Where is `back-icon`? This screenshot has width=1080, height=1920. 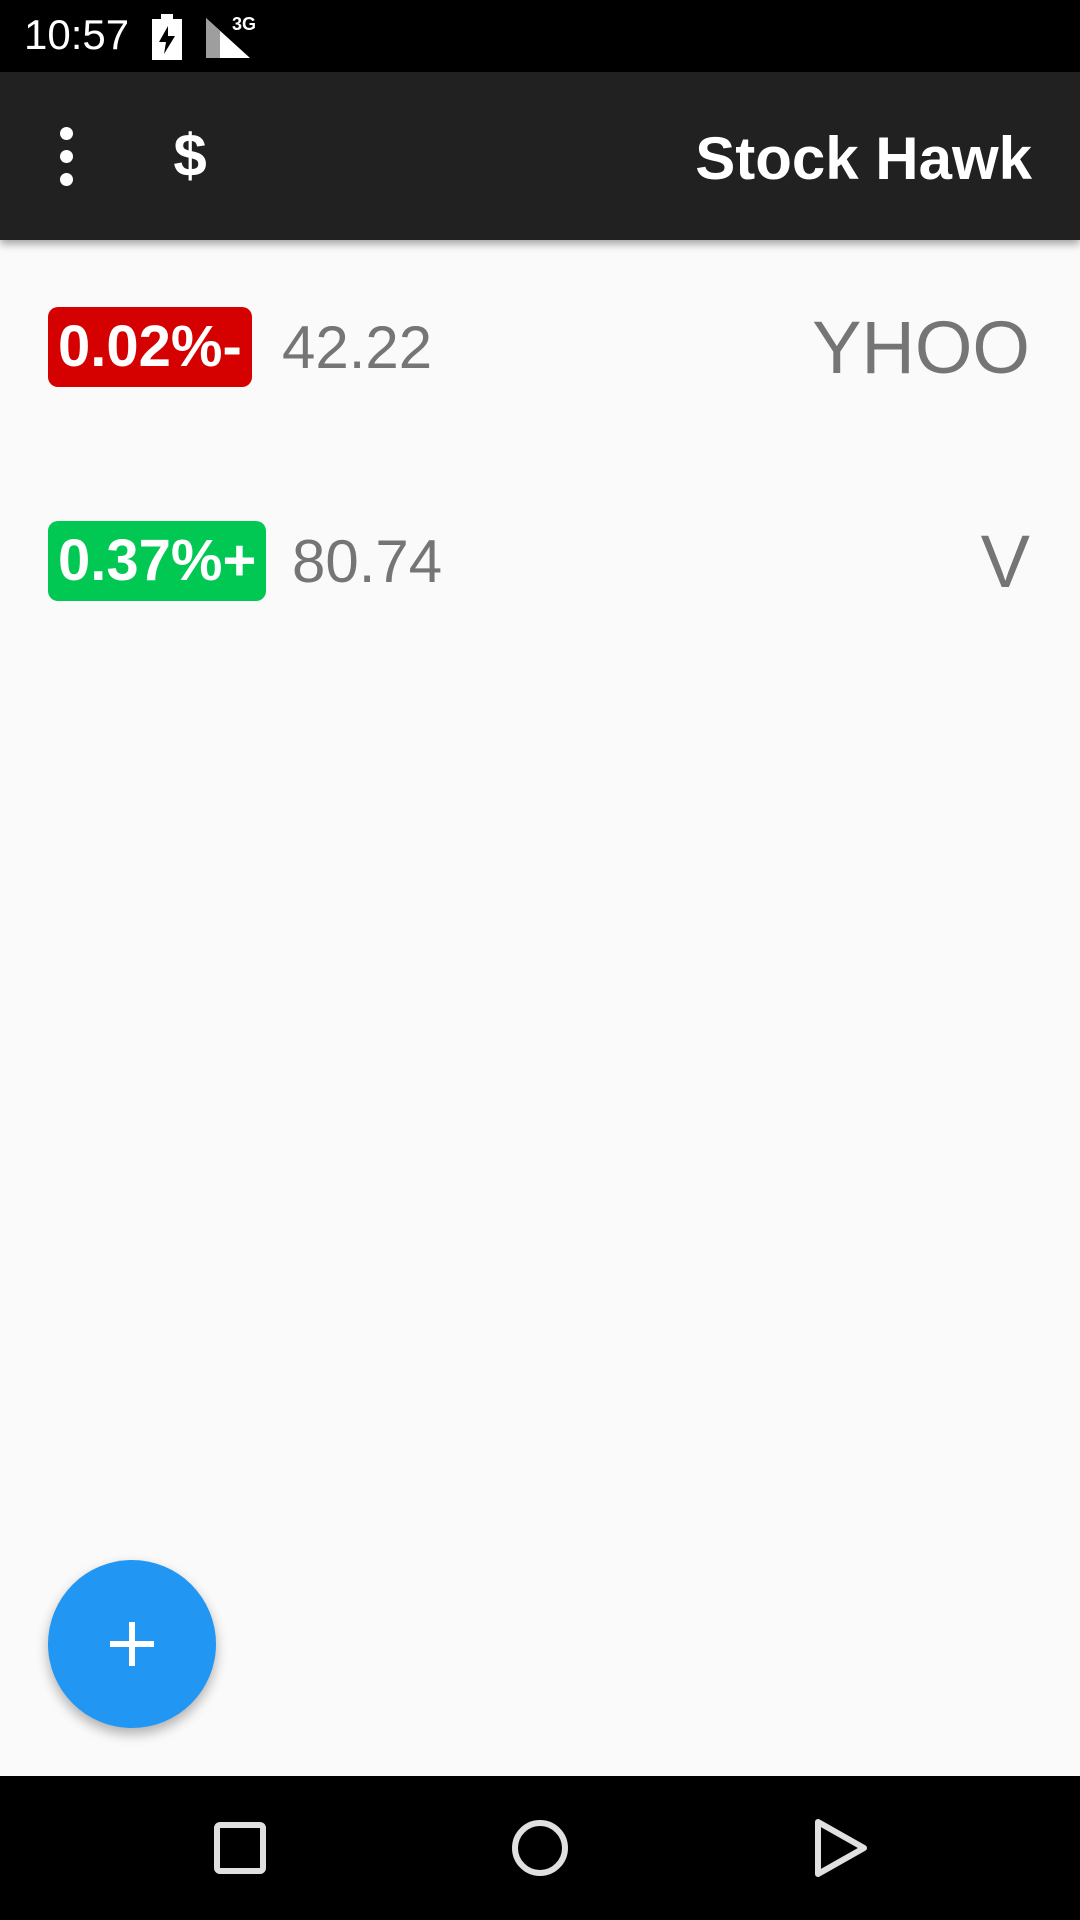
back-icon is located at coordinates (840, 1848).